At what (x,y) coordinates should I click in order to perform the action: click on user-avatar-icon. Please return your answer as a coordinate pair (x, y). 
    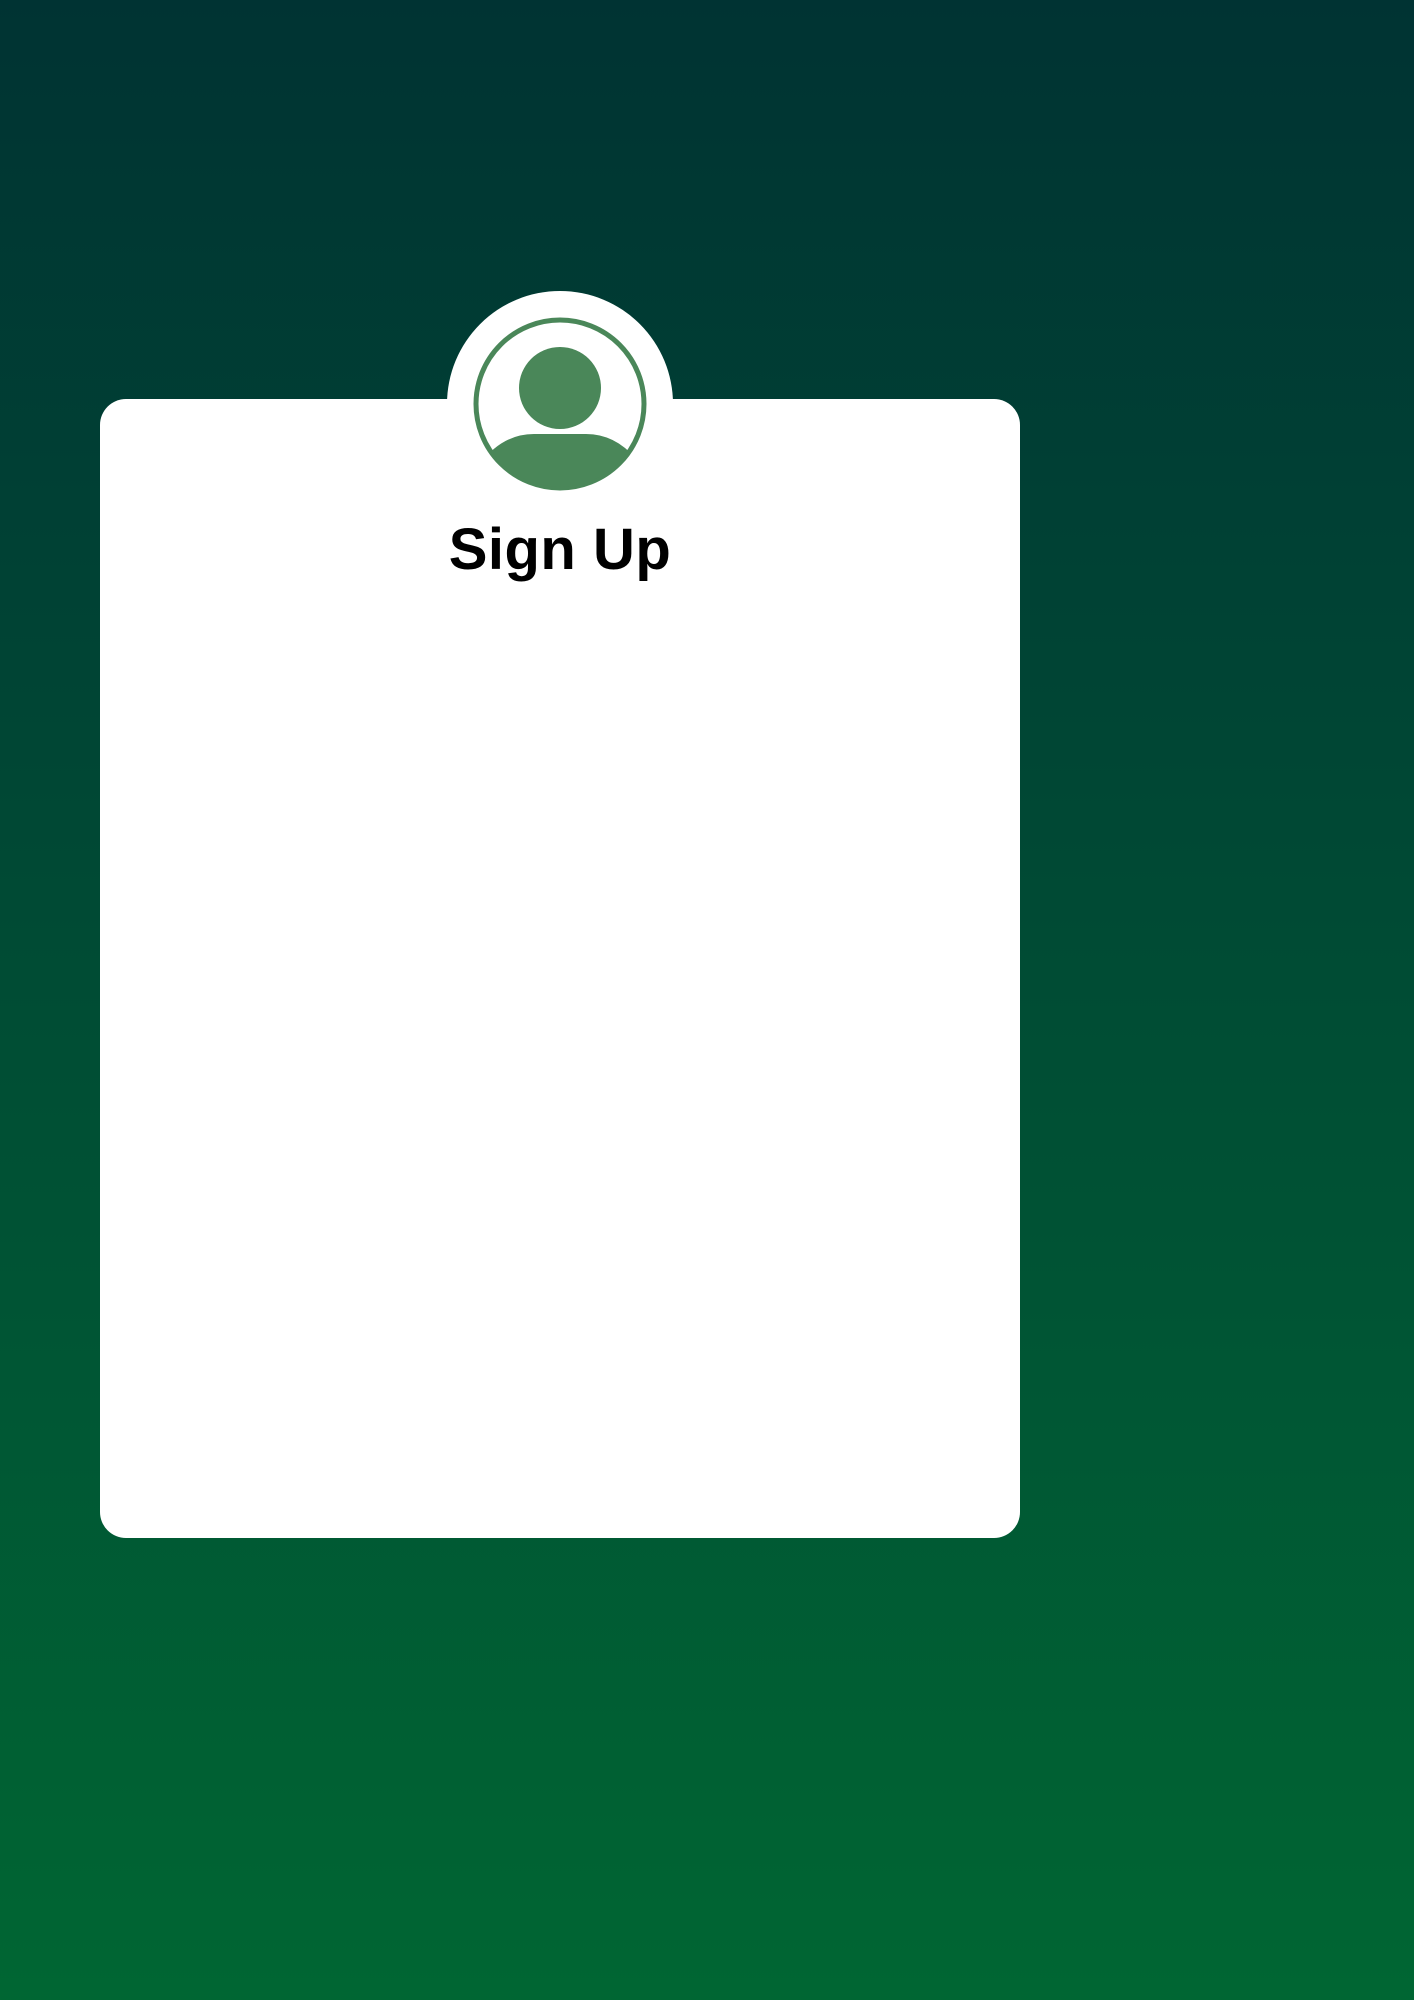
    Looking at the image, I should click on (560, 404).